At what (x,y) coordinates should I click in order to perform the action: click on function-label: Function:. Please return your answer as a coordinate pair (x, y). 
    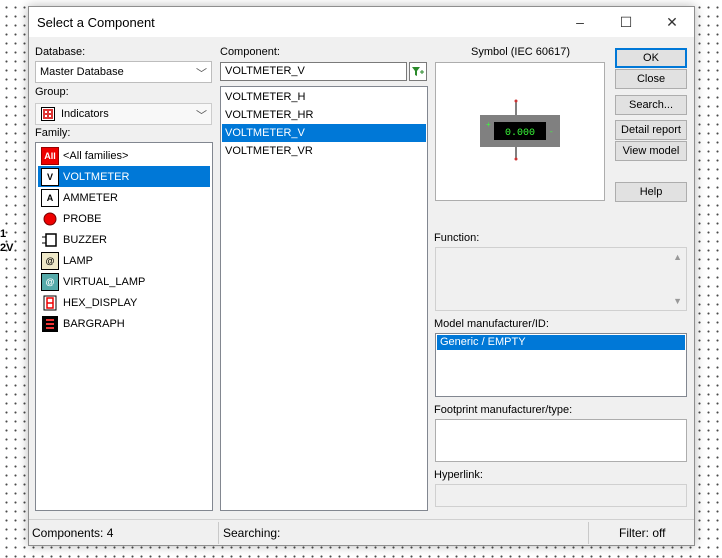
    Looking at the image, I should click on (457, 238).